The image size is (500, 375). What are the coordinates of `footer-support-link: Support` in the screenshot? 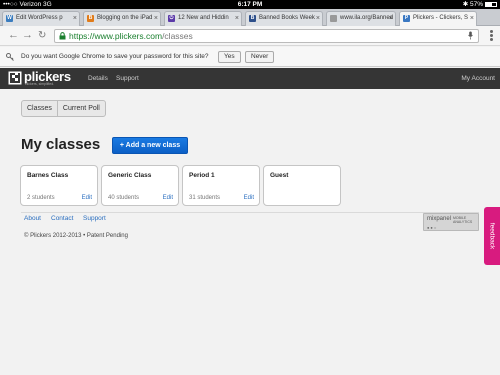 It's located at (94, 218).